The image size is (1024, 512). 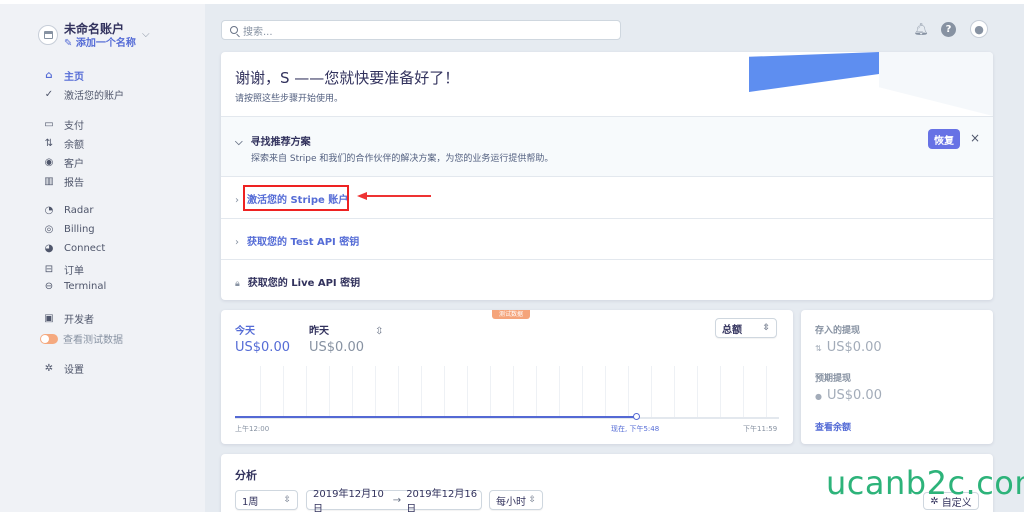 I want to click on top-icons: 🔔︎ ? ●, so click(x=950, y=29).